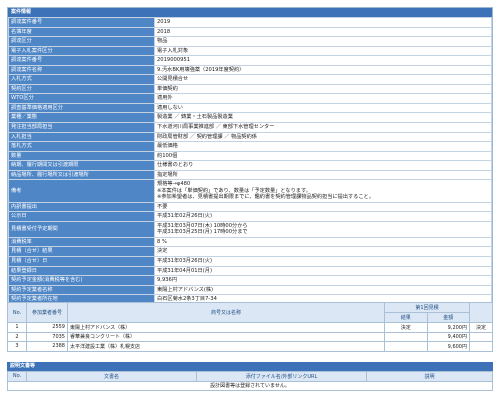 This screenshot has height=402, width=500. What do you see at coordinates (17, 312) in the screenshot?
I see `col-no: No.` at bounding box center [17, 312].